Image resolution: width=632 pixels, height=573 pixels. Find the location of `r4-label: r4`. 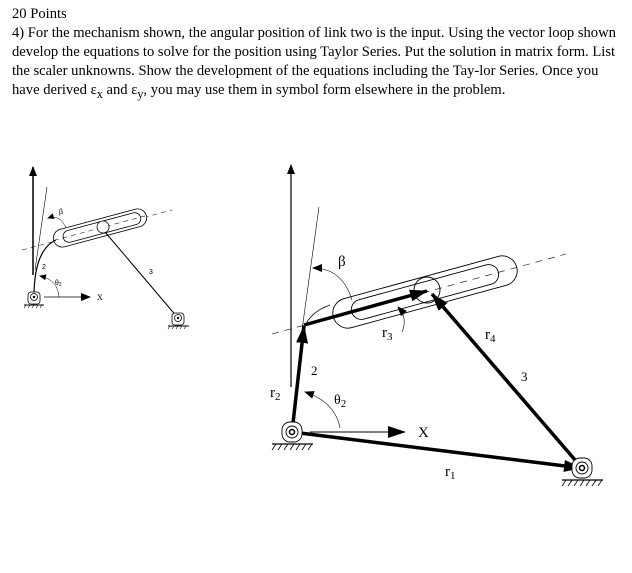

r4-label: r4 is located at coordinates (490, 336).